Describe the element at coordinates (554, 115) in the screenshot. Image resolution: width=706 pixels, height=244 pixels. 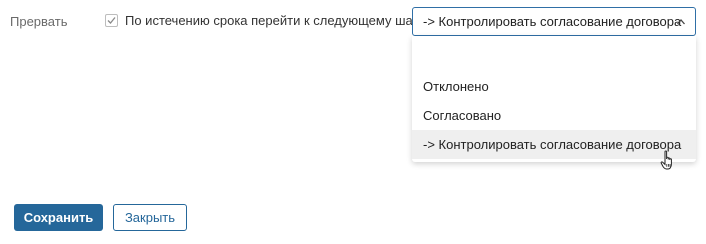
I see `option-approved: Согласовано` at that location.